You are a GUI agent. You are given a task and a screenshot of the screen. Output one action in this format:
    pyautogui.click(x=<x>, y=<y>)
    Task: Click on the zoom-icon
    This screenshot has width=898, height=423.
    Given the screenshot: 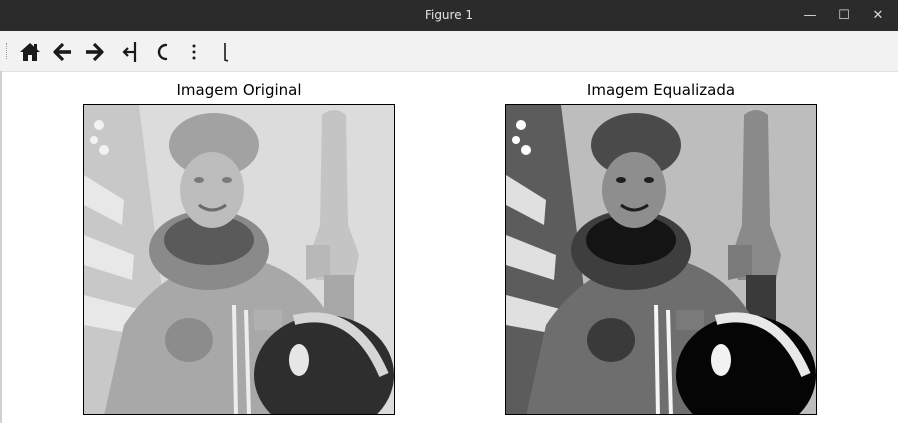 What is the action you would take?
    pyautogui.click(x=162, y=52)
    